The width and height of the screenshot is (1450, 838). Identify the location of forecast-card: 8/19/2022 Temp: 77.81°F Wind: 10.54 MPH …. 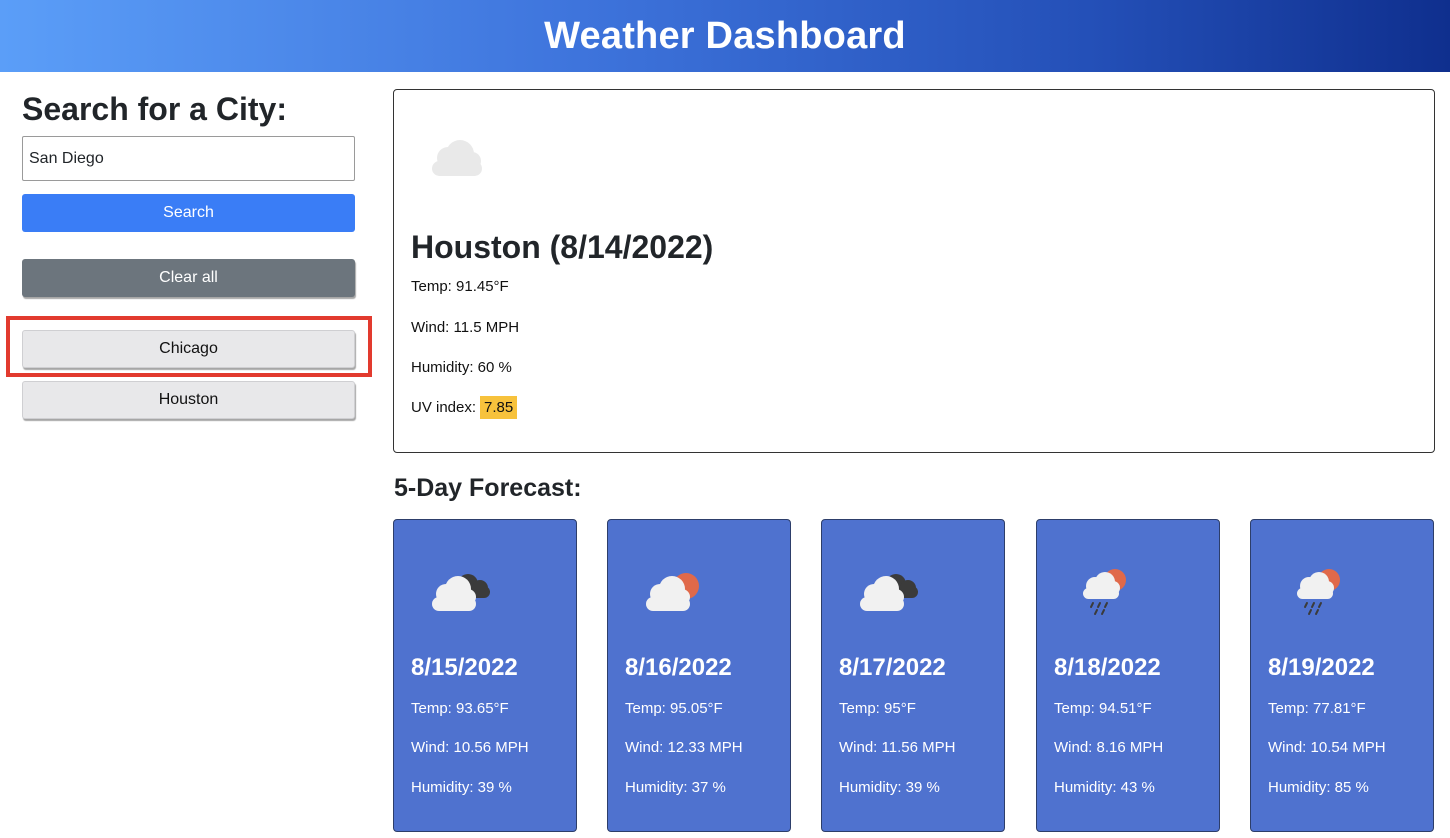
(1342, 675).